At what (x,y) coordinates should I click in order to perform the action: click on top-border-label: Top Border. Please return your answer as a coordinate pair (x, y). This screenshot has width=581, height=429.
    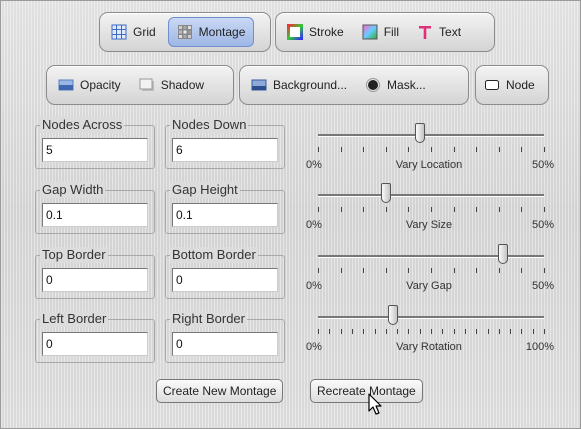
    Looking at the image, I should click on (74, 255).